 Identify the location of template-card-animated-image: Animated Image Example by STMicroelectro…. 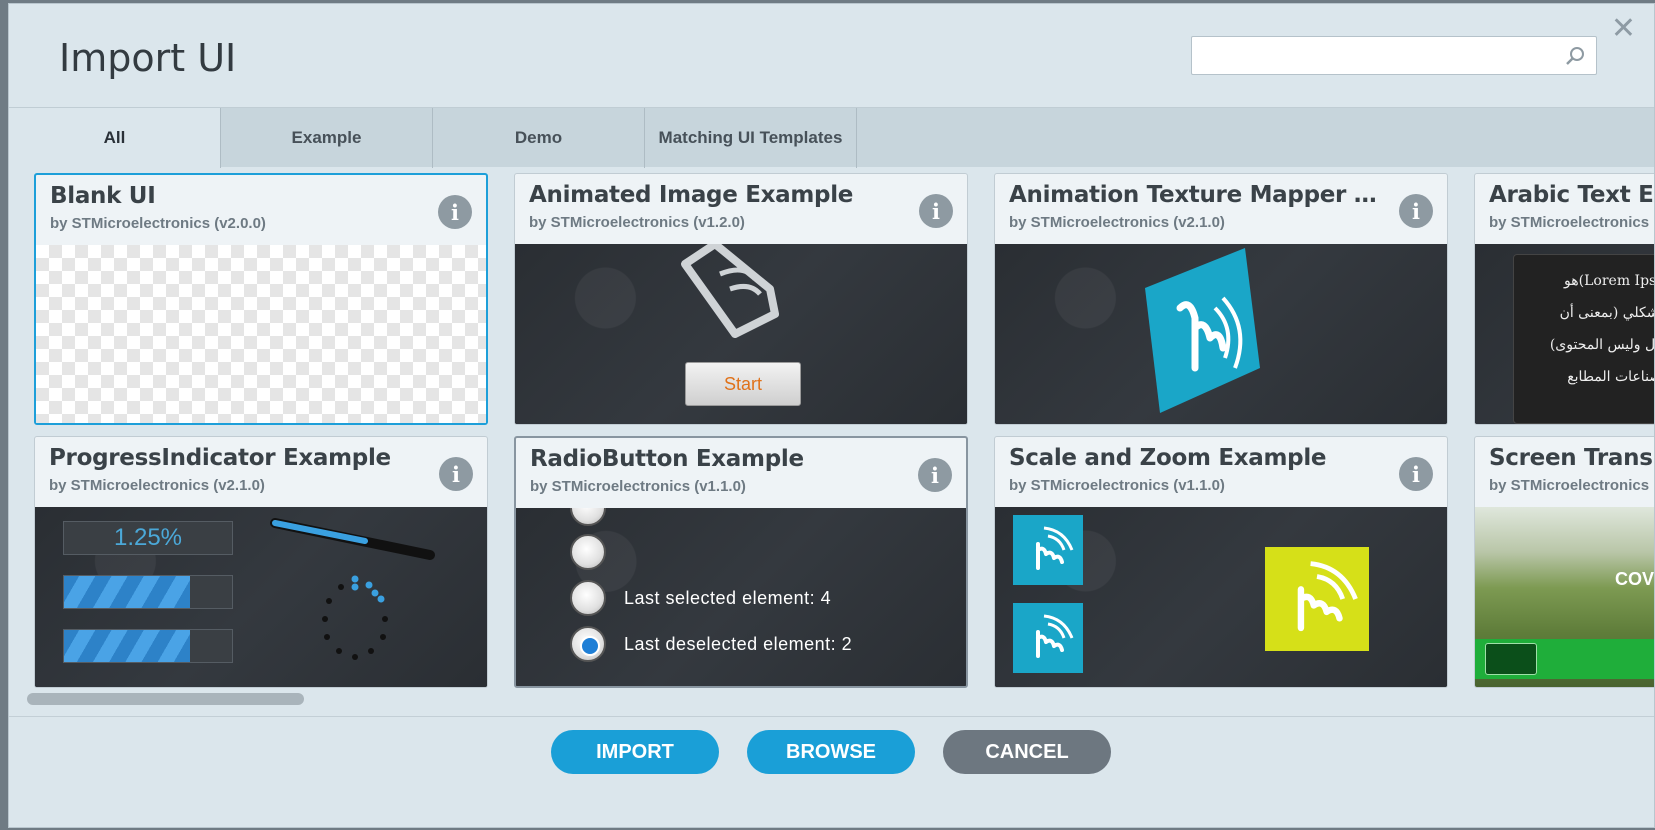
(741, 299).